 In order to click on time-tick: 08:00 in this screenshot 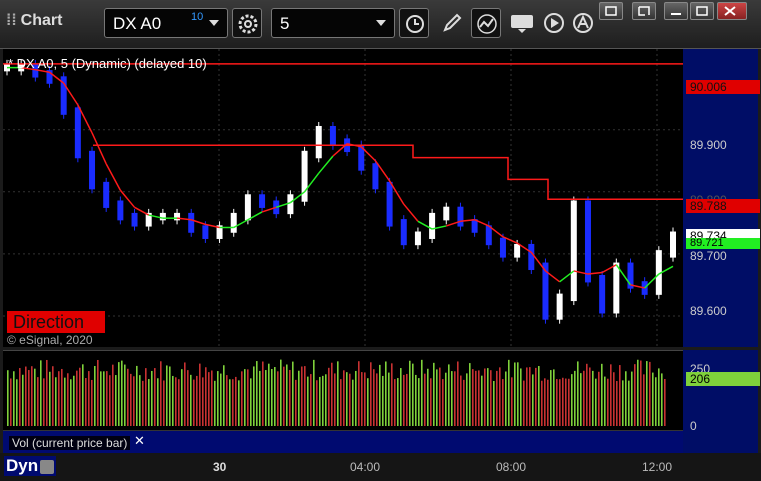, I will do `click(511, 467)`.